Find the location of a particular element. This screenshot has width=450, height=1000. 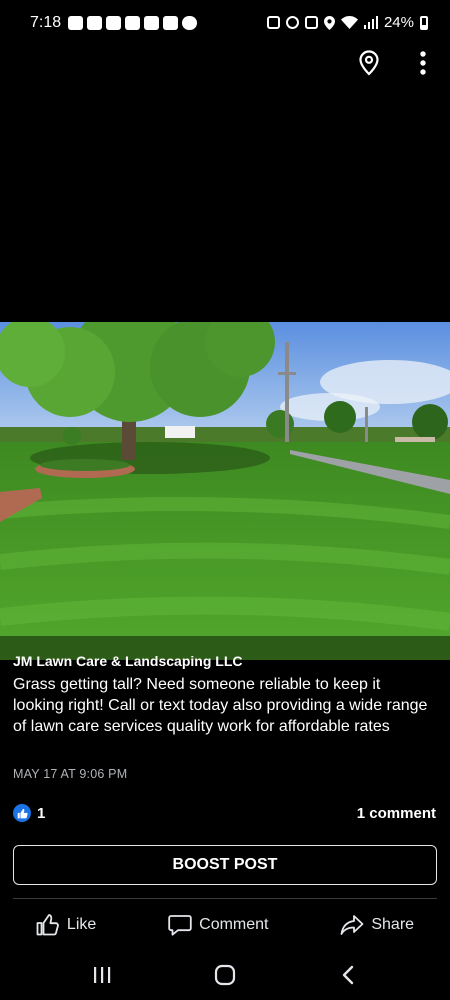

thumbs-up-icon is located at coordinates (47, 925).